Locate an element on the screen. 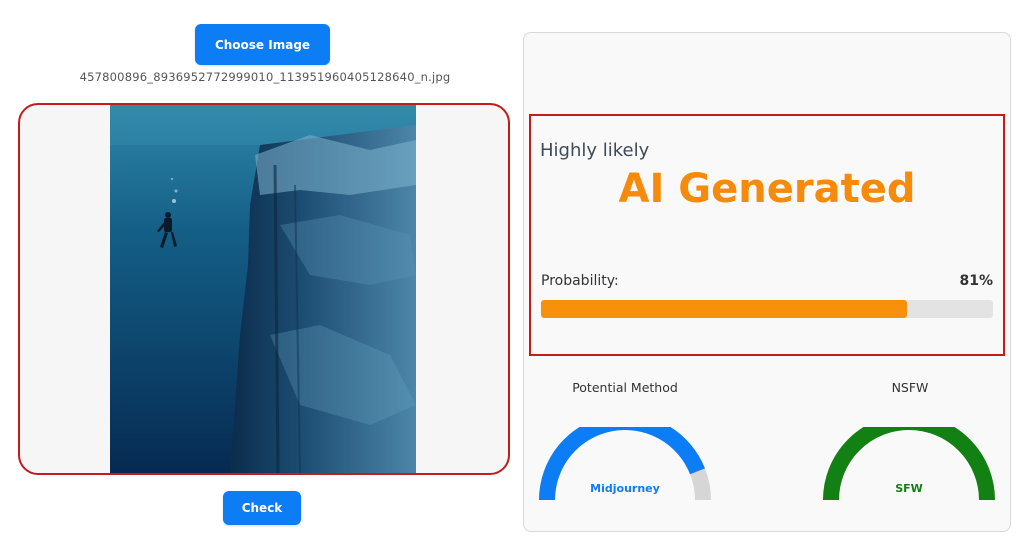 Image resolution: width=1024 pixels, height=543 pixels. check-button: Check is located at coordinates (262, 508).